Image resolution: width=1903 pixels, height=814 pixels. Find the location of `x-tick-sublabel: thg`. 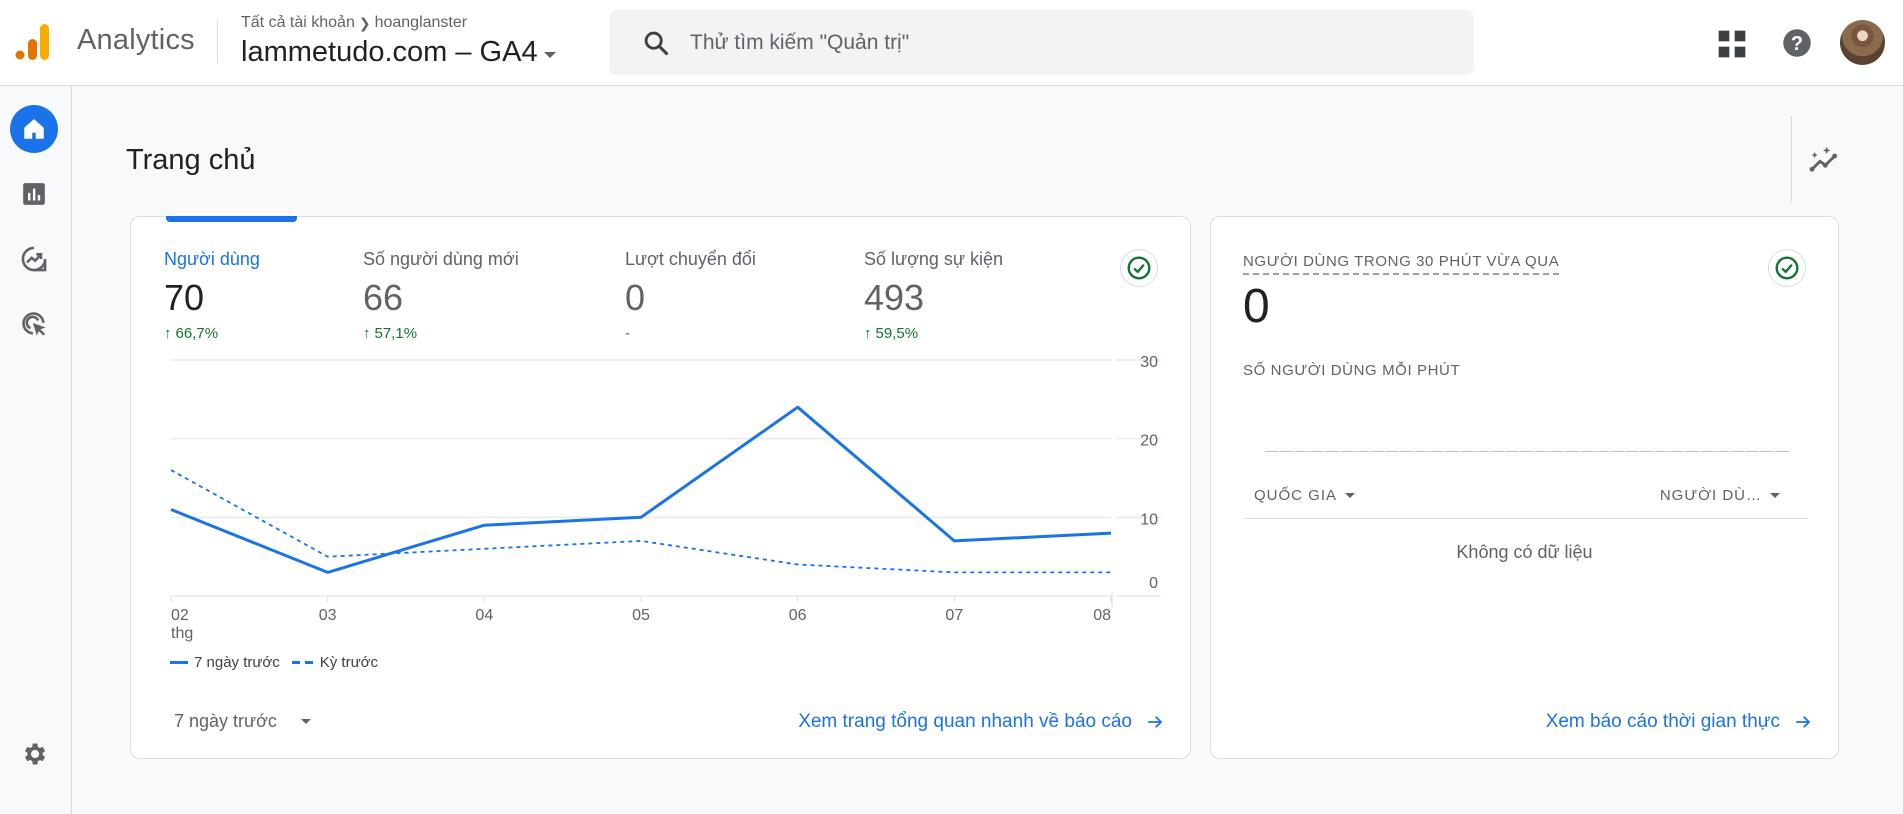

x-tick-sublabel: thg is located at coordinates (182, 633).